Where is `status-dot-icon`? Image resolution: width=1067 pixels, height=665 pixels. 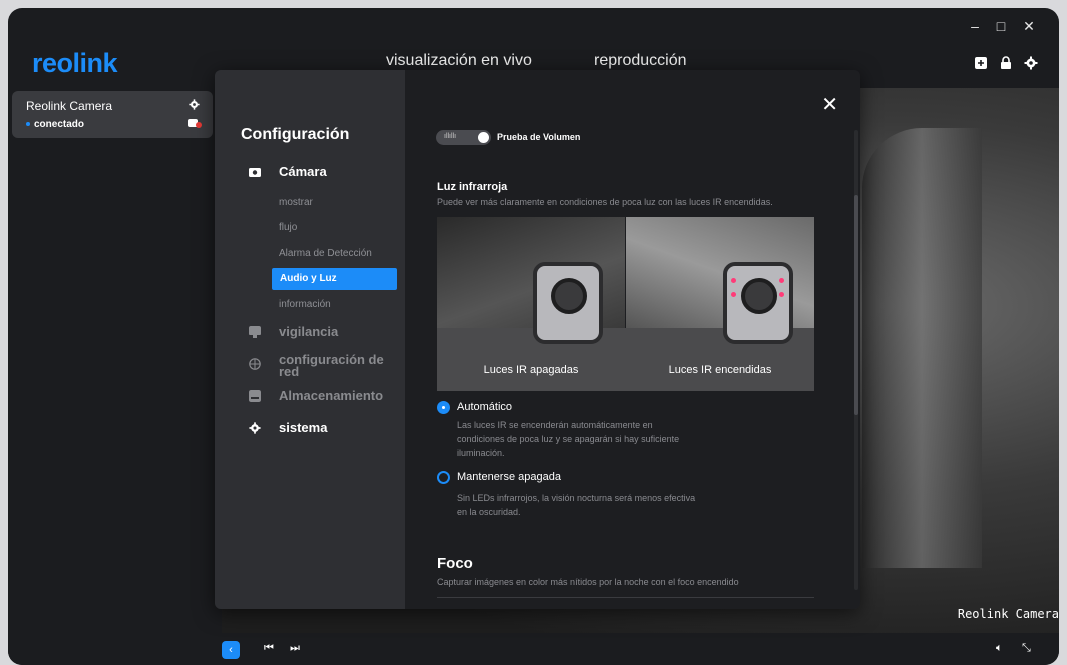
status-dot-icon is located at coordinates (28, 124).